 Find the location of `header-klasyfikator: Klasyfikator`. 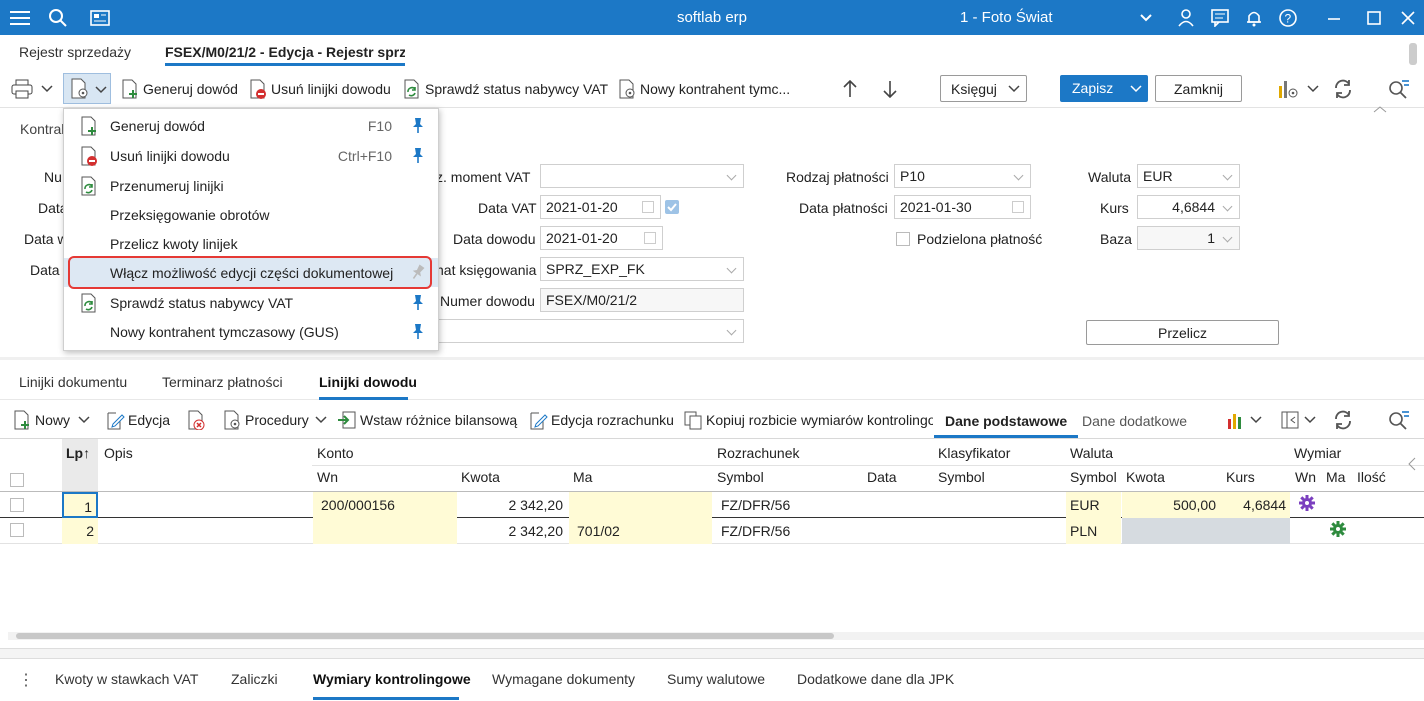

header-klasyfikator: Klasyfikator is located at coordinates (974, 453).